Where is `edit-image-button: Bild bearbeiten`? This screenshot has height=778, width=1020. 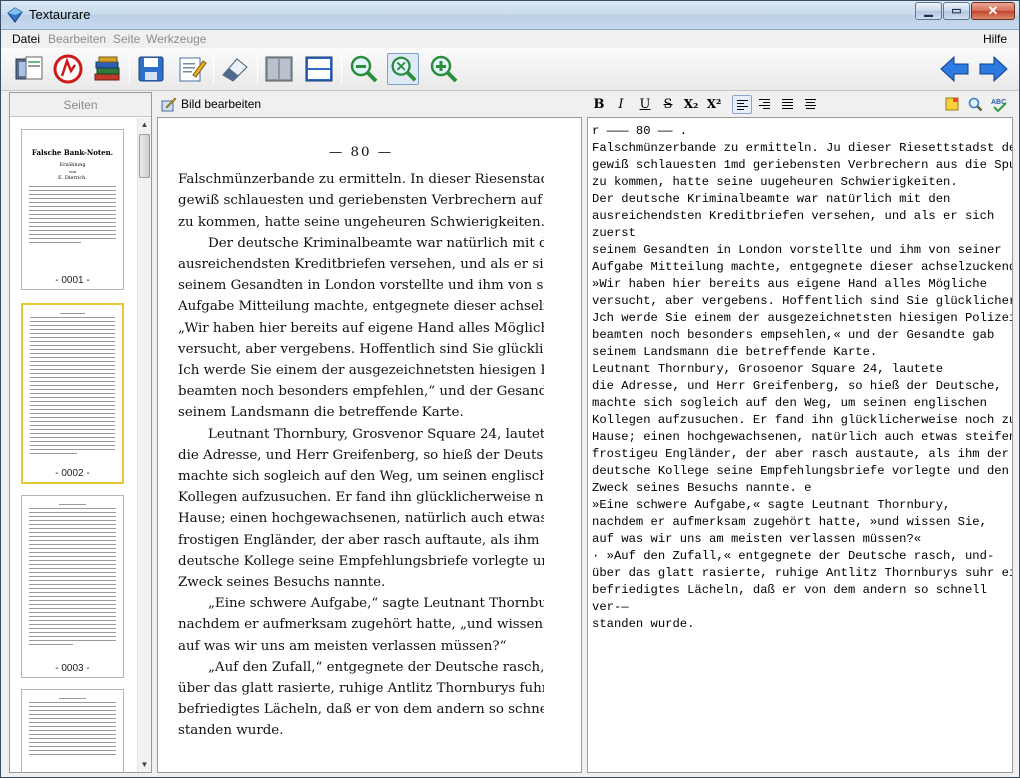 edit-image-button: Bild bearbeiten is located at coordinates (211, 104).